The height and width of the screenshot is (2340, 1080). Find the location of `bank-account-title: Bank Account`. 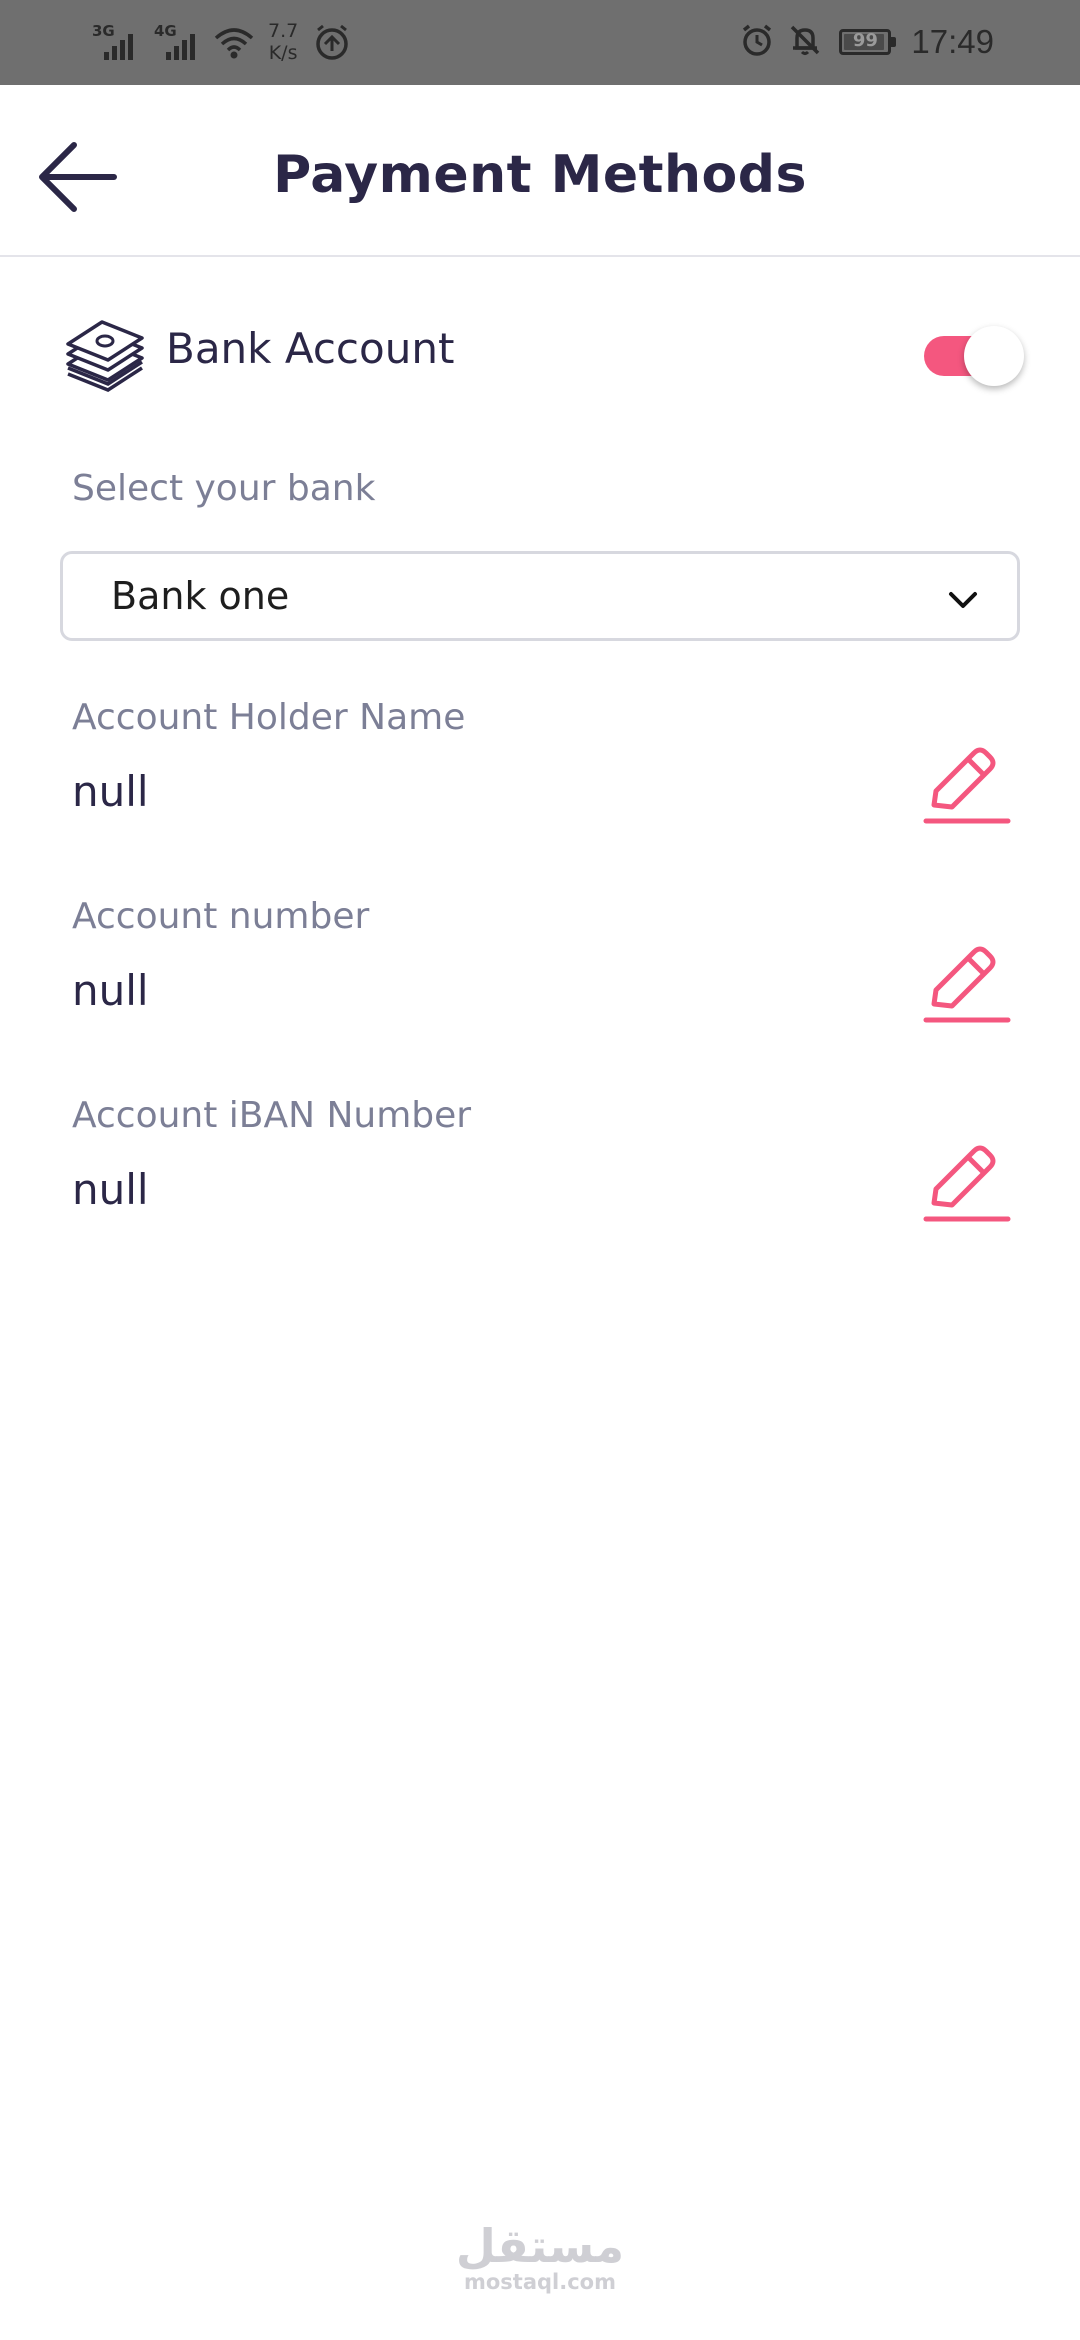

bank-account-title: Bank Account is located at coordinates (310, 348).